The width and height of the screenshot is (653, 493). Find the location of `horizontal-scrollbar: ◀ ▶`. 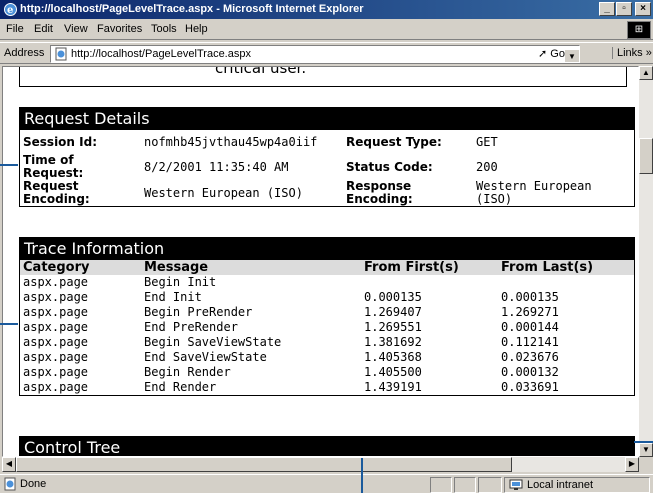

horizontal-scrollbar: ◀ ▶ is located at coordinates (320, 464).